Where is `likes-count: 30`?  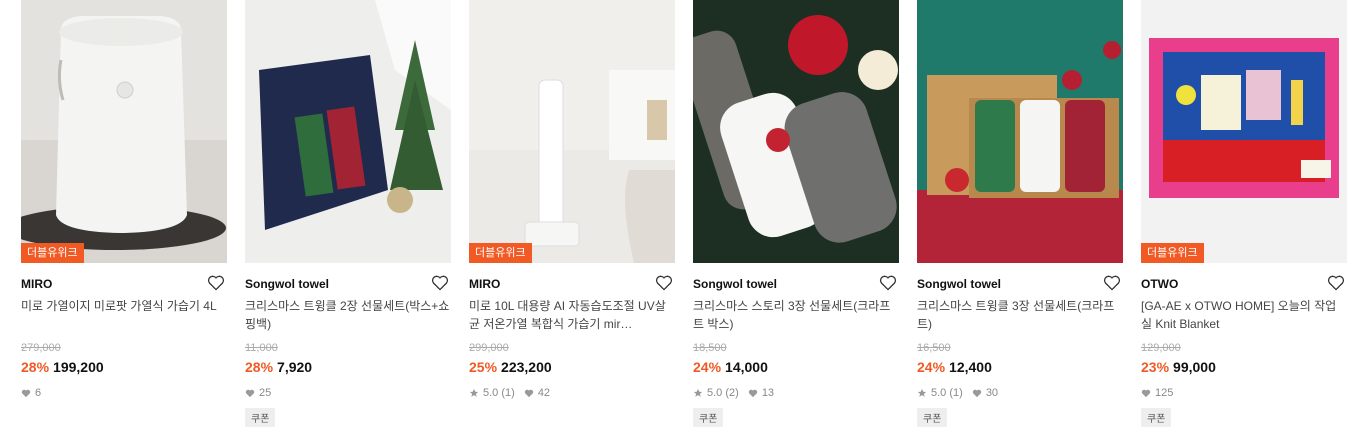
likes-count: 30 is located at coordinates (992, 393).